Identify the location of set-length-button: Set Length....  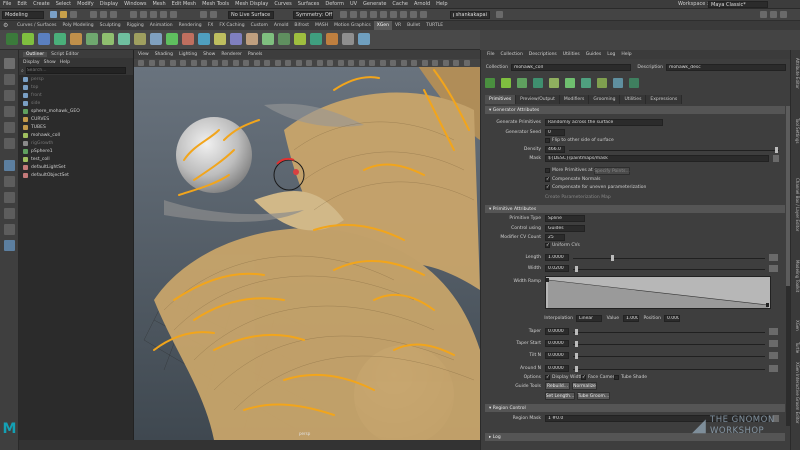
(560, 396).